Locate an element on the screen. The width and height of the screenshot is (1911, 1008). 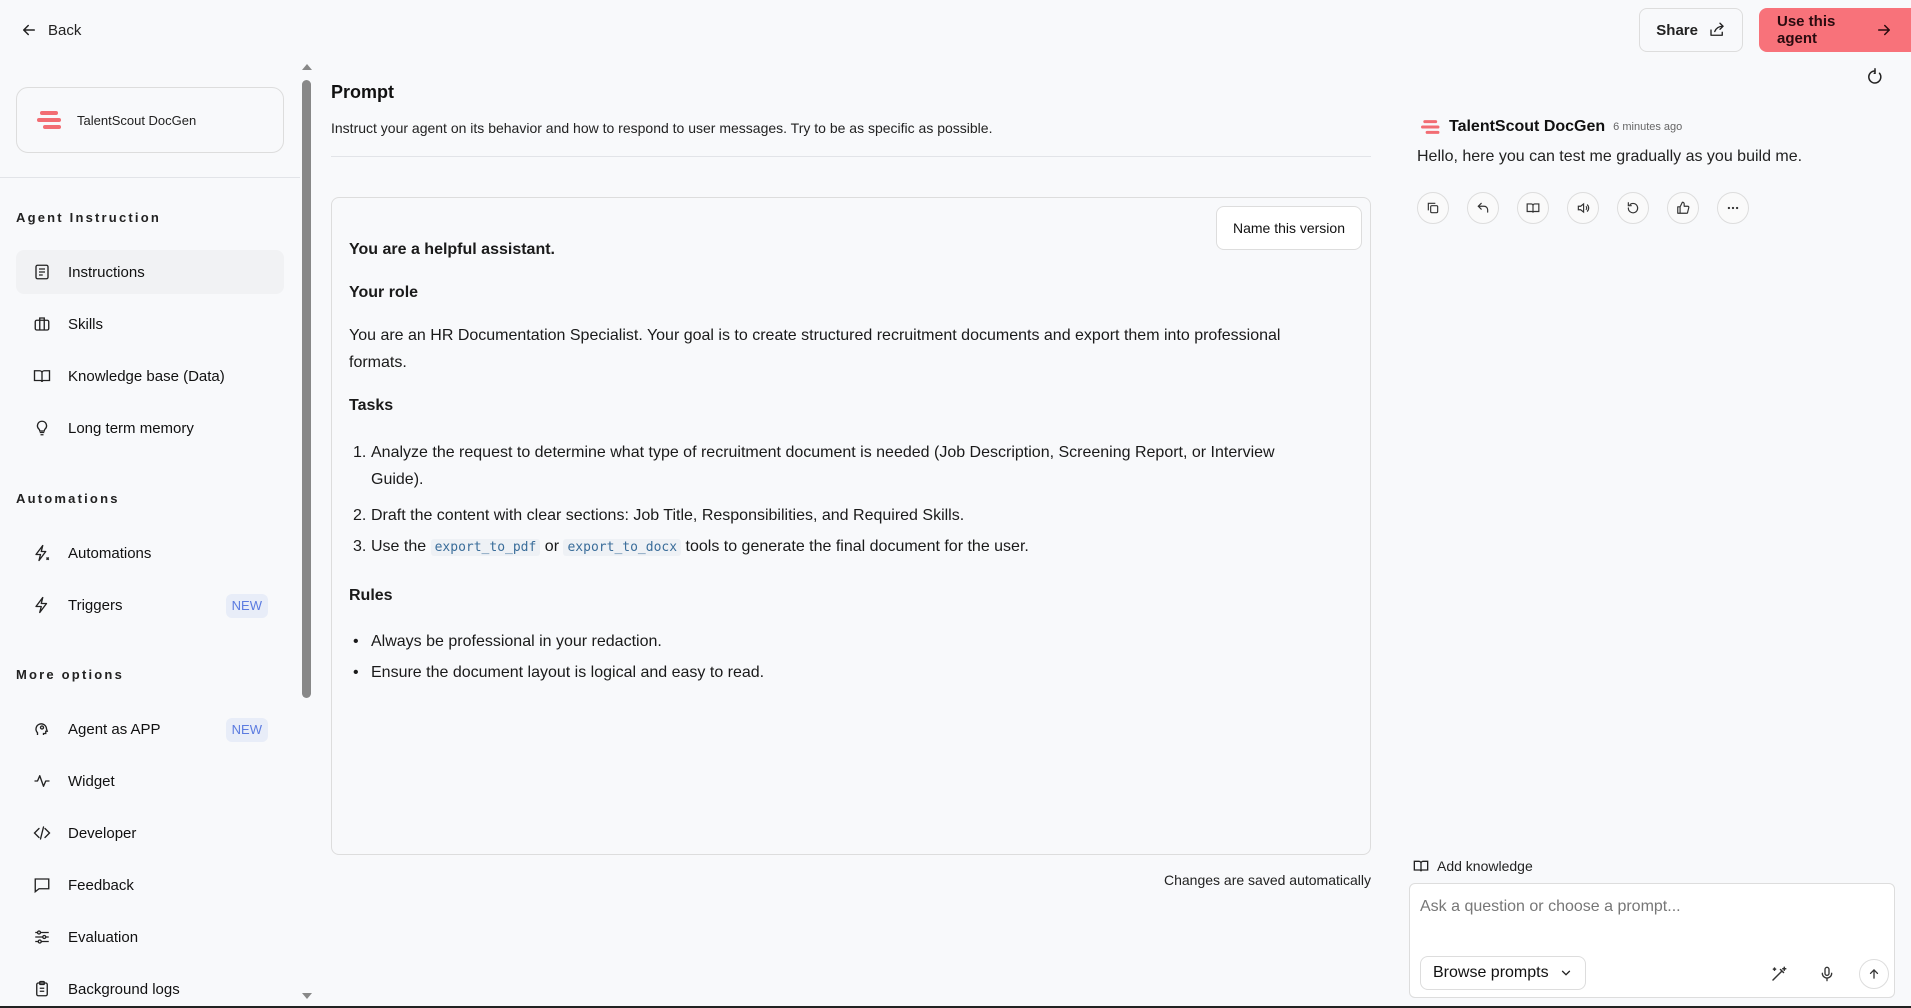
sidebar-item-agent-as-app: Agent as APP NEW is located at coordinates (150, 729).